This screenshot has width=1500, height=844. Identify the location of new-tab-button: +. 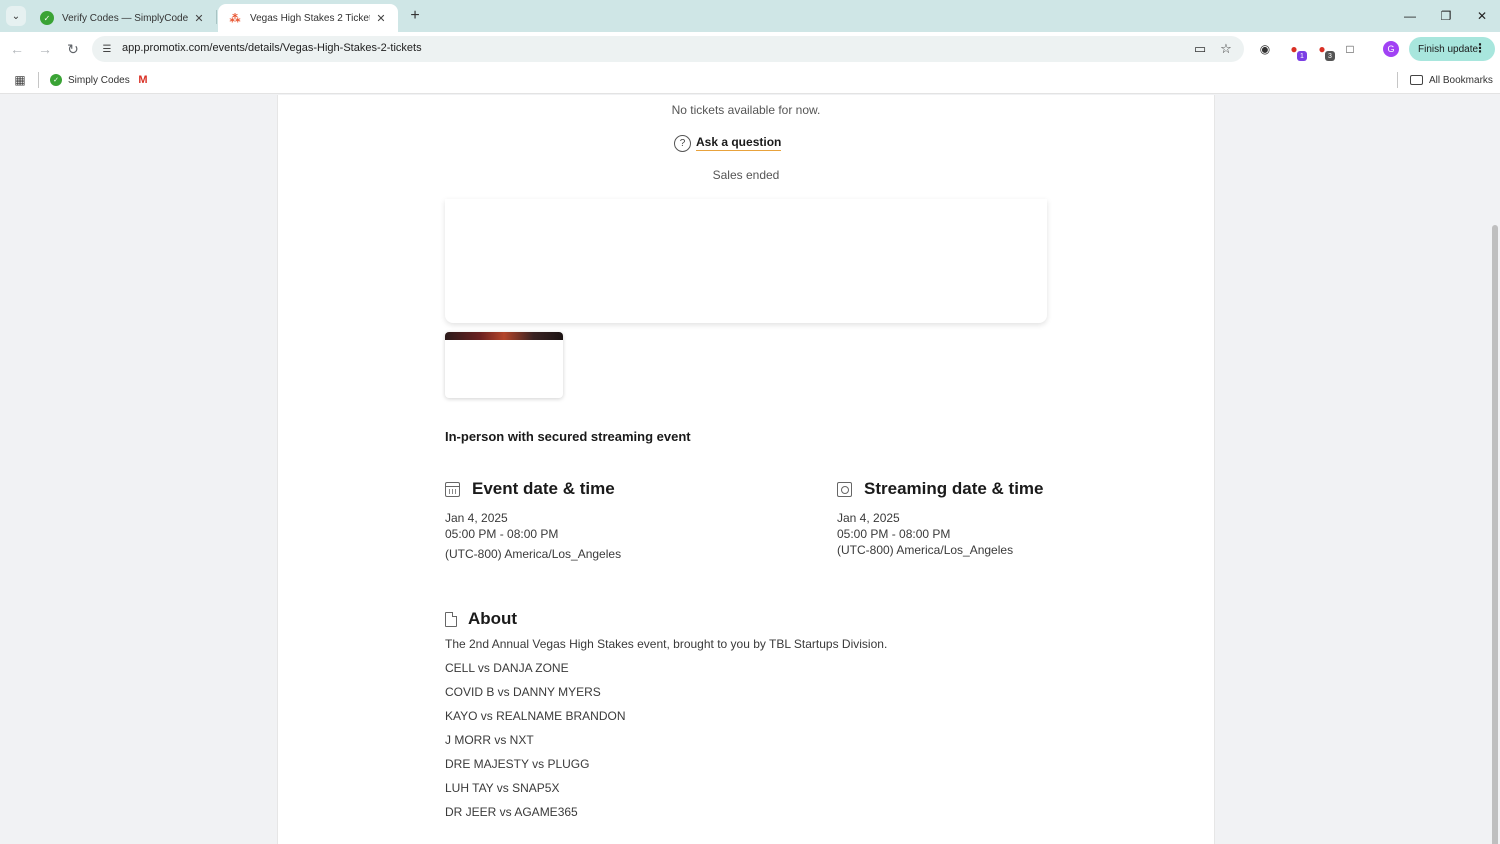
(415, 16).